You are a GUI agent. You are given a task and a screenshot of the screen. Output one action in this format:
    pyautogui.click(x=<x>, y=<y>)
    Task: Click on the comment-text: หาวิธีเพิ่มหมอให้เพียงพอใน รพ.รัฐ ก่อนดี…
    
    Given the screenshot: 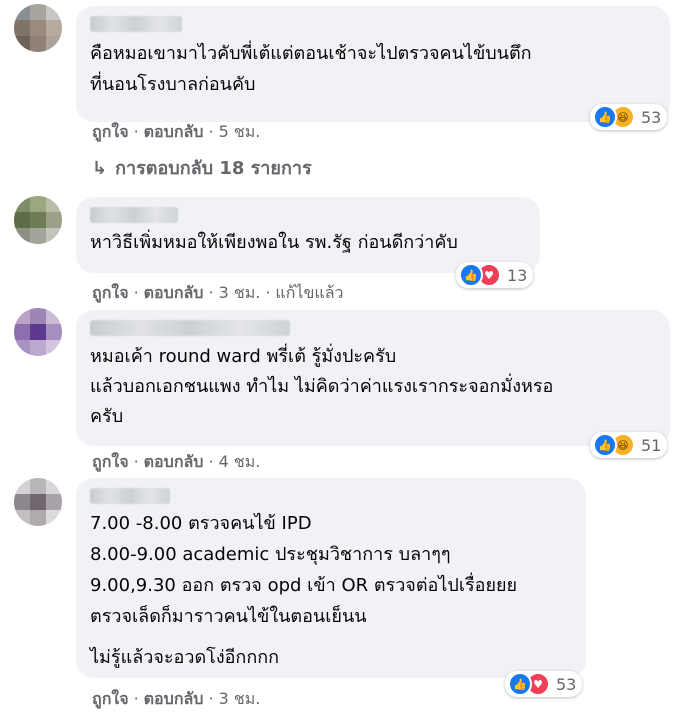 What is the action you would take?
    pyautogui.click(x=274, y=242)
    